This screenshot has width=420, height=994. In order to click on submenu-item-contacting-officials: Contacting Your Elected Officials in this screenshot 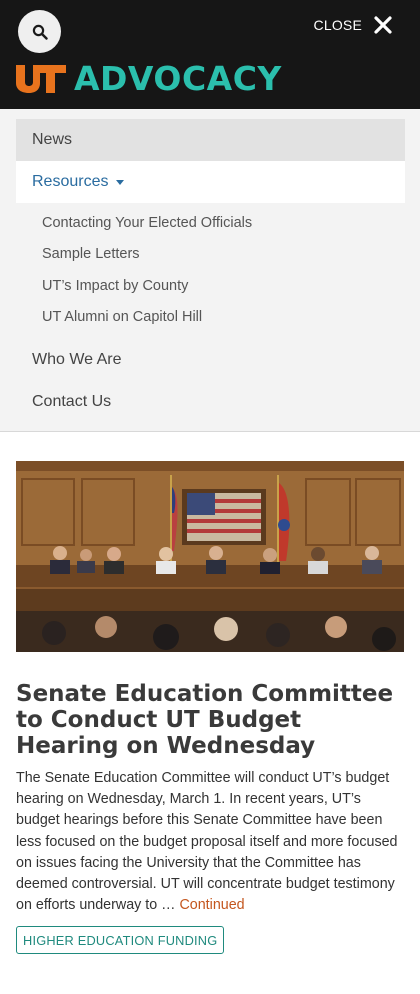, I will do `click(147, 223)`.